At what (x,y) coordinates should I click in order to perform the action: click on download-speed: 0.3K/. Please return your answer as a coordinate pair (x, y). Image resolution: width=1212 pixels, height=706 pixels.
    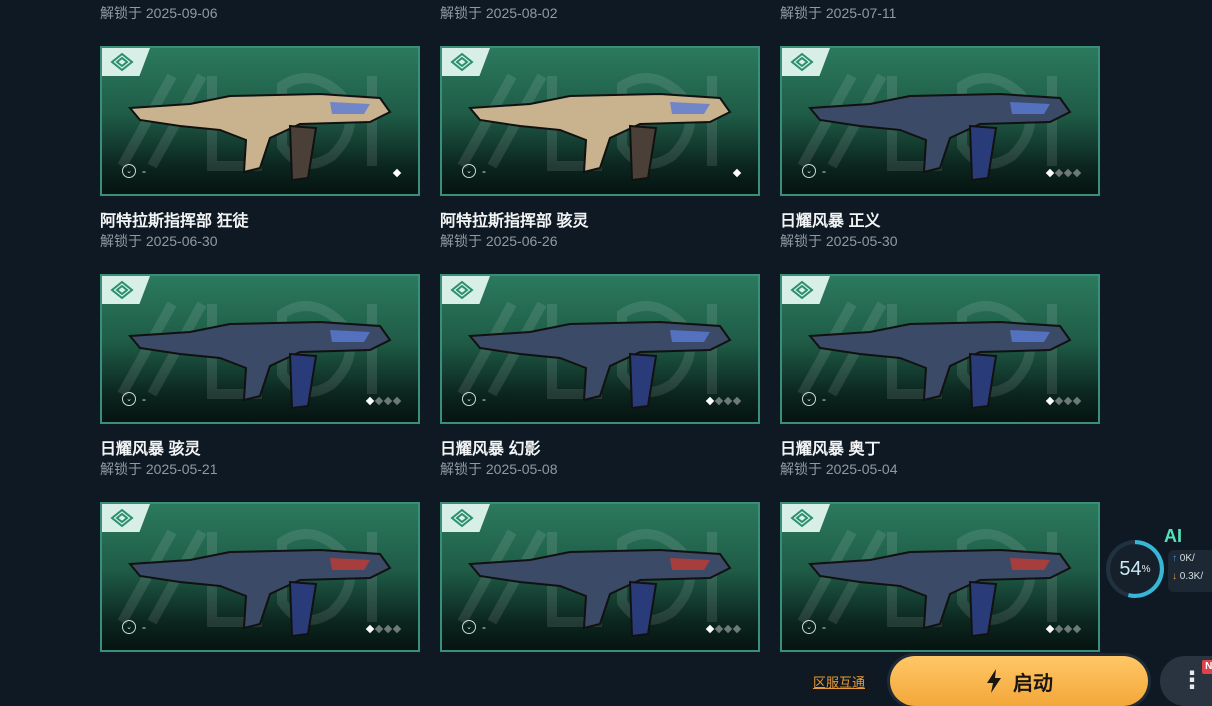
    Looking at the image, I should click on (1191, 576).